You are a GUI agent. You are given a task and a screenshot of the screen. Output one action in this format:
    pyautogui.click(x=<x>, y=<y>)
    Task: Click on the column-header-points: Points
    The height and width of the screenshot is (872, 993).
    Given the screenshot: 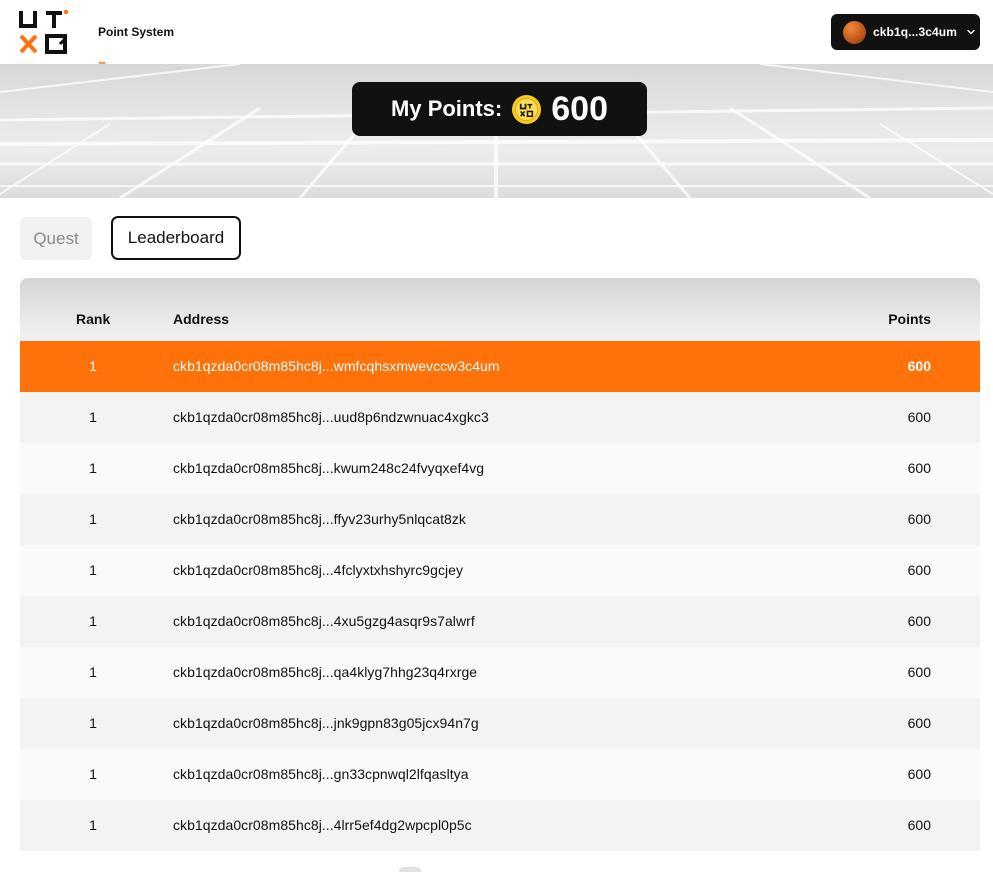 What is the action you would take?
    pyautogui.click(x=909, y=319)
    